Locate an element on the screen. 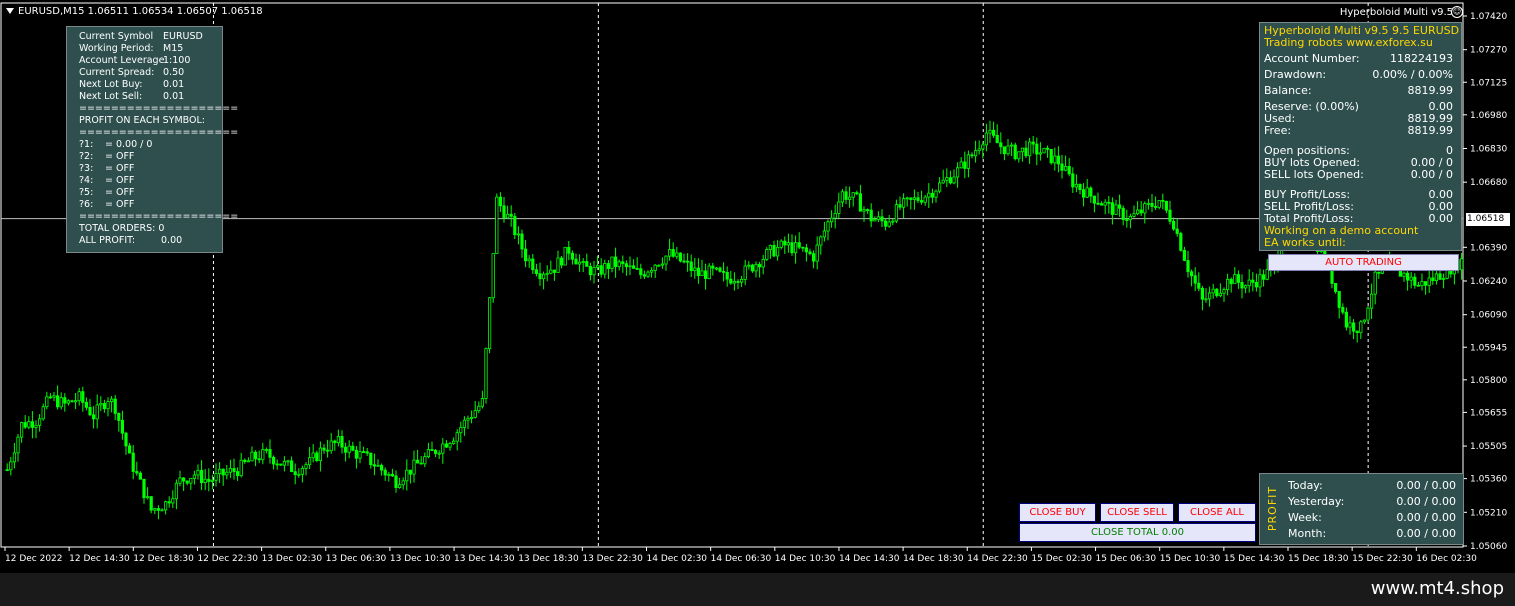 This screenshot has width=1515, height=606. y-tick-label: 1.07420 is located at coordinates (1488, 17).